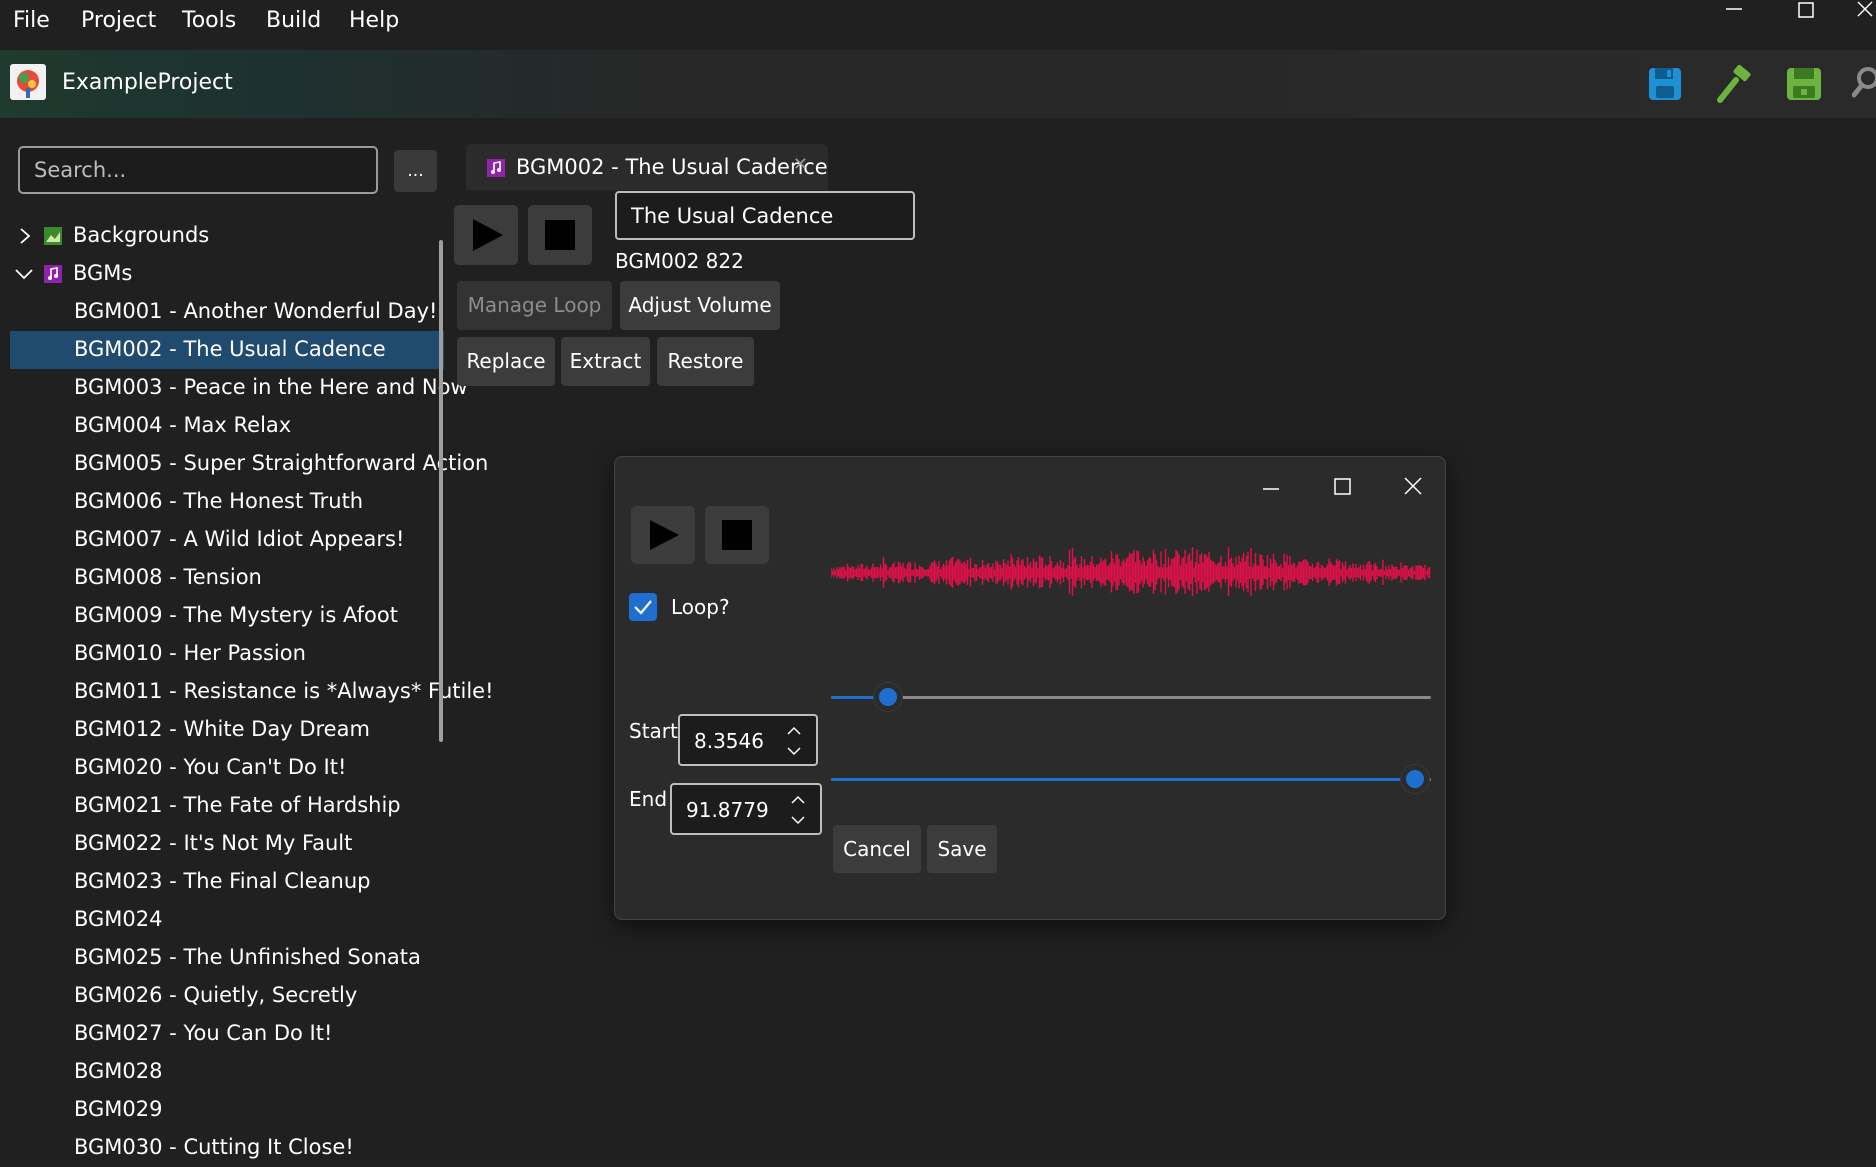  What do you see at coordinates (281, 463) in the screenshot?
I see `list-item-label: BGM005 - Super Straightforward Action` at bounding box center [281, 463].